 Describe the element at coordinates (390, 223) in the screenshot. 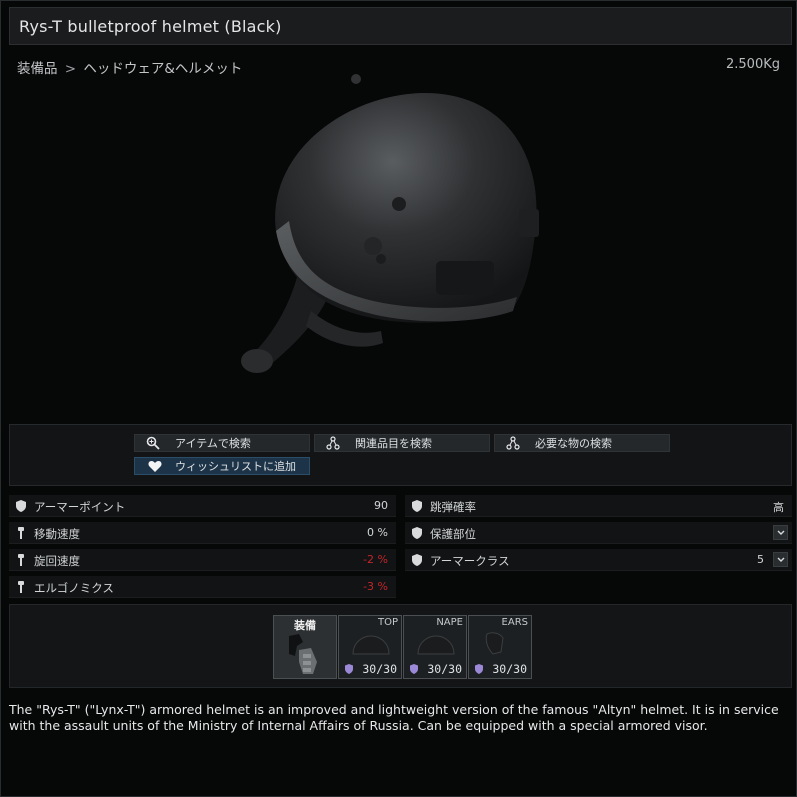

I see `helmet-image` at that location.